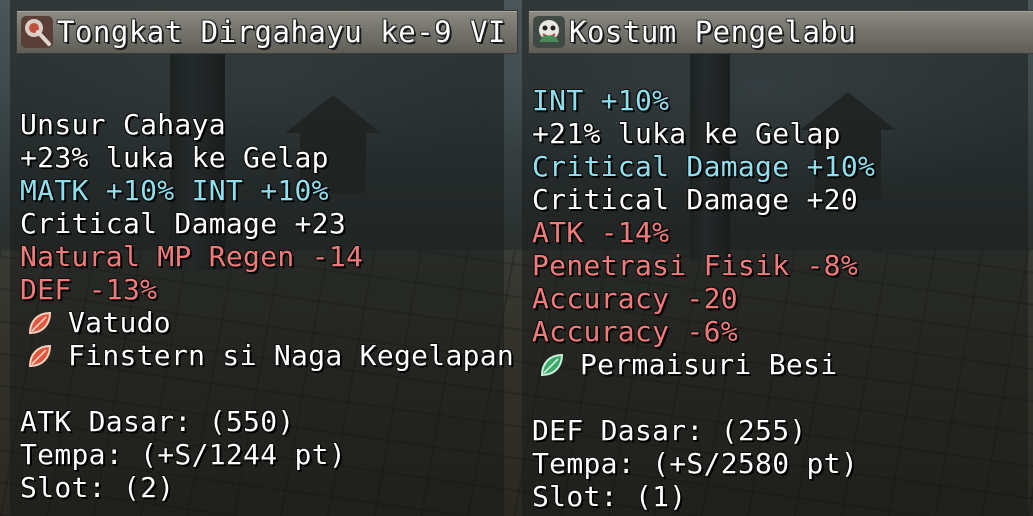 The image size is (1033, 516). Describe the element at coordinates (601, 232) in the screenshot. I see `stat-line: ATK -14%` at that location.